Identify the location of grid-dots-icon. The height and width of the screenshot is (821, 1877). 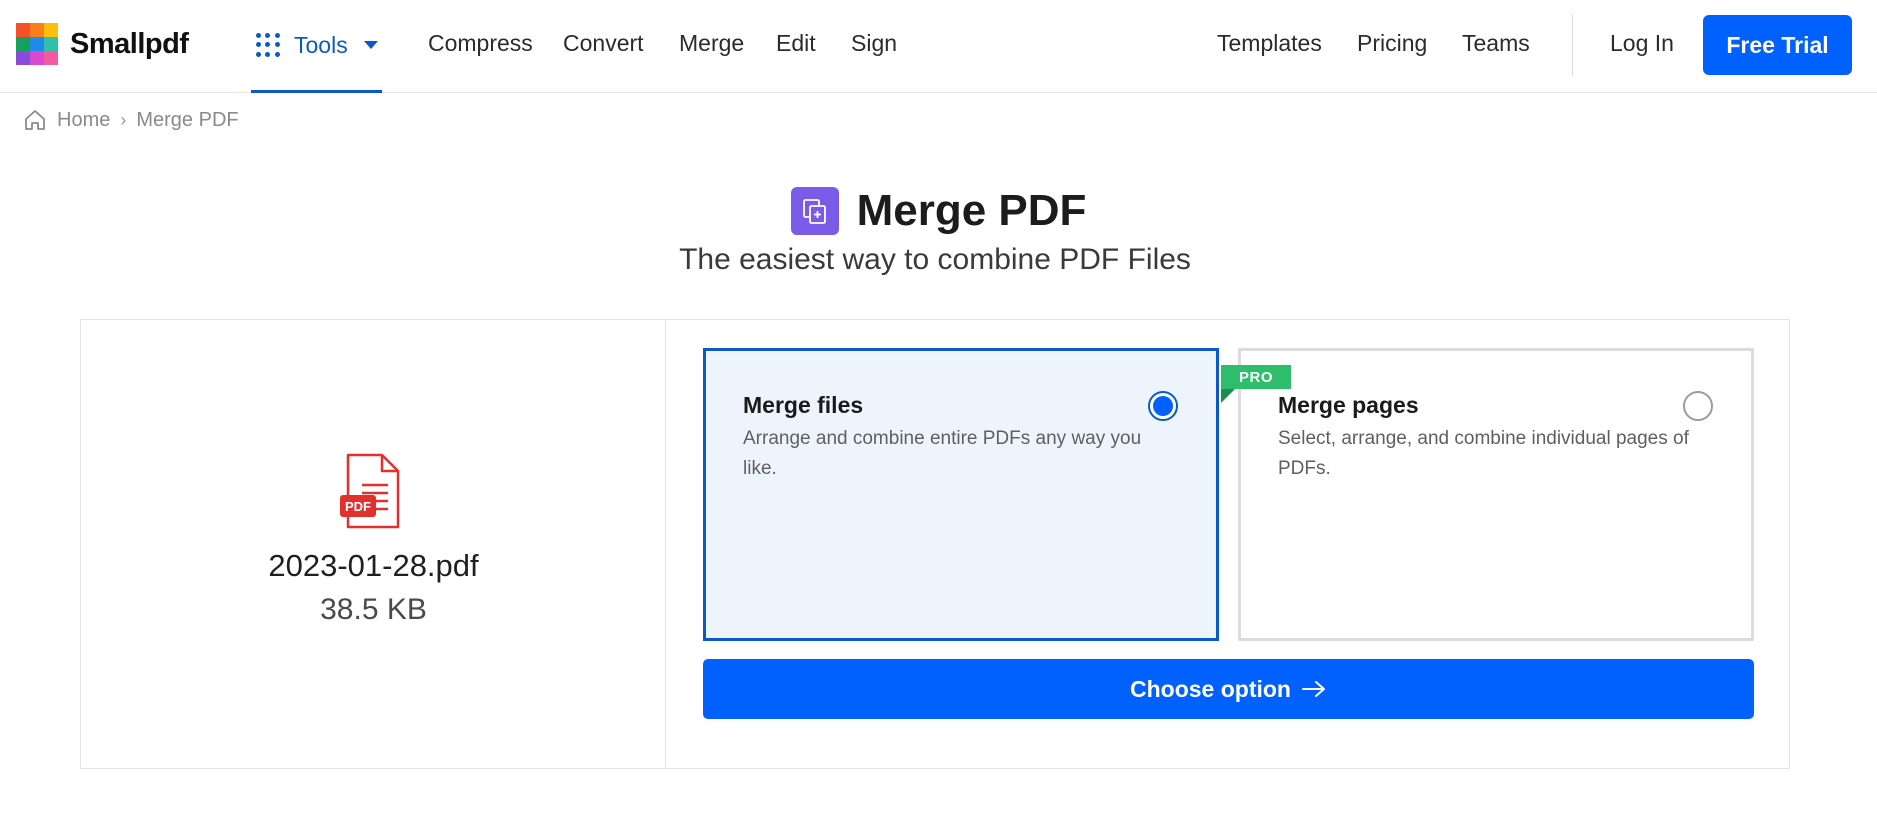
(268, 45).